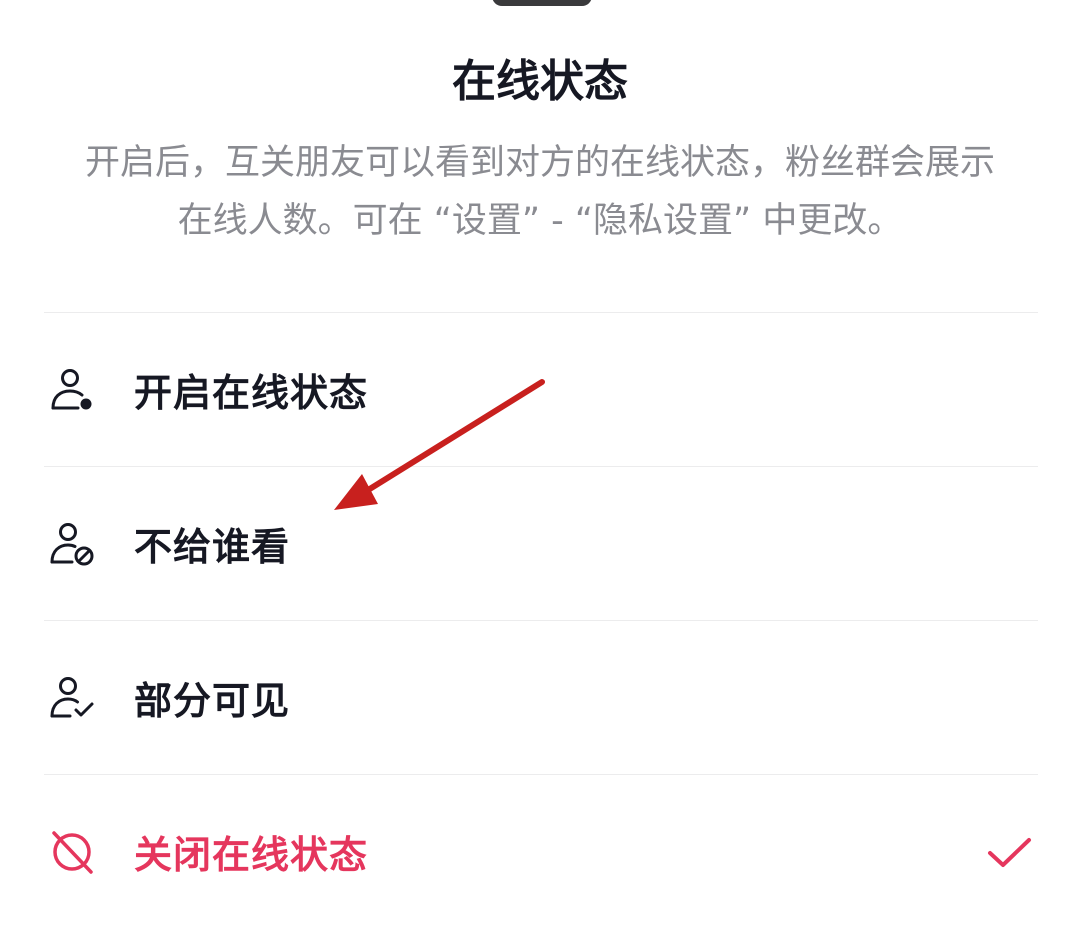 The height and width of the screenshot is (944, 1080). I want to click on user-blocked-icon, so click(72, 544).